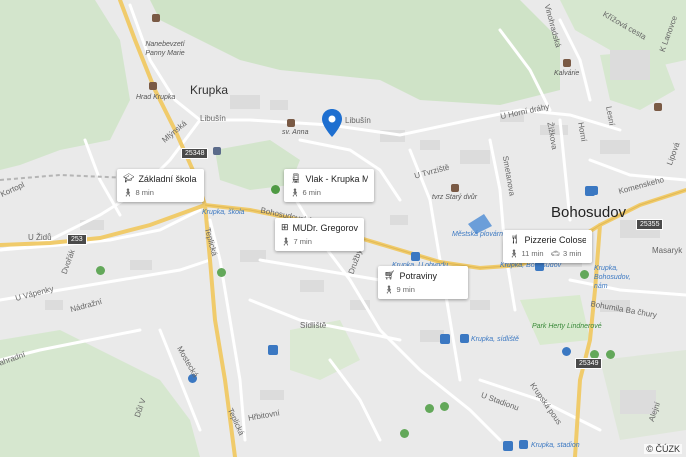 The width and height of the screenshot is (686, 457). I want to click on poi-card-medical: ⊞ MUDr. Gregorová ... 🚶︎ 7 min, so click(319, 234).